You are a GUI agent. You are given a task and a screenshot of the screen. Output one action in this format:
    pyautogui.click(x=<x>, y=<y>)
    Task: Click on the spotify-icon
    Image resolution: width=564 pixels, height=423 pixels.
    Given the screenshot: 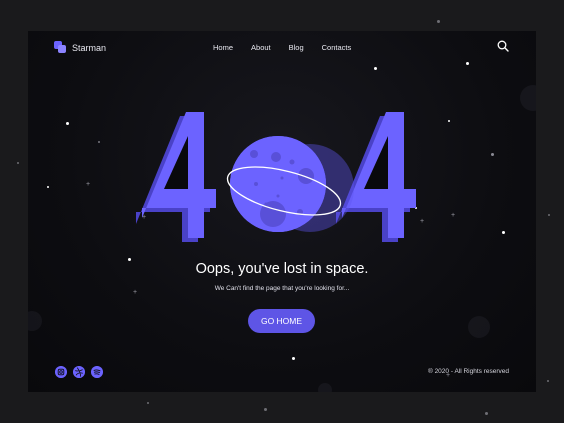 What is the action you would take?
    pyautogui.click(x=97, y=372)
    